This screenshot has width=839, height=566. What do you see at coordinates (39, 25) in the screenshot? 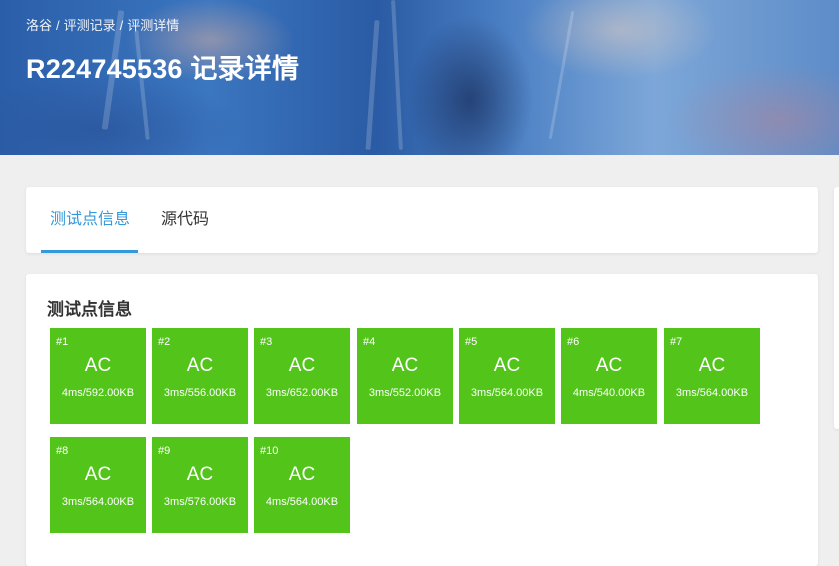
I see `breadcrumb-home-link: 洛谷` at bounding box center [39, 25].